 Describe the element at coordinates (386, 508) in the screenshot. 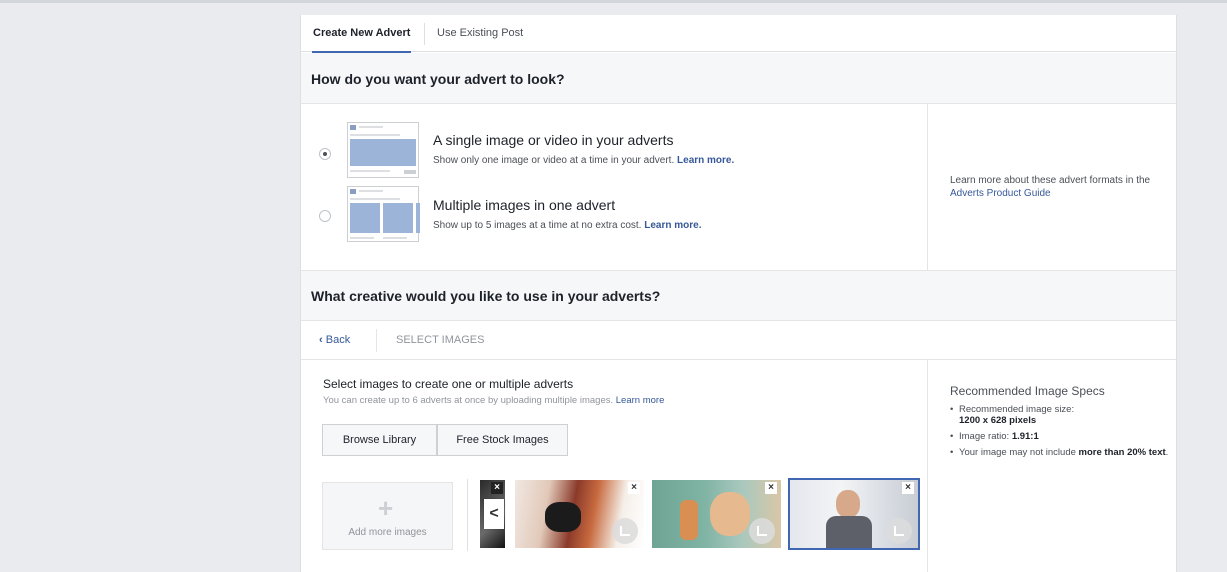

I see `plus-icon: +` at that location.